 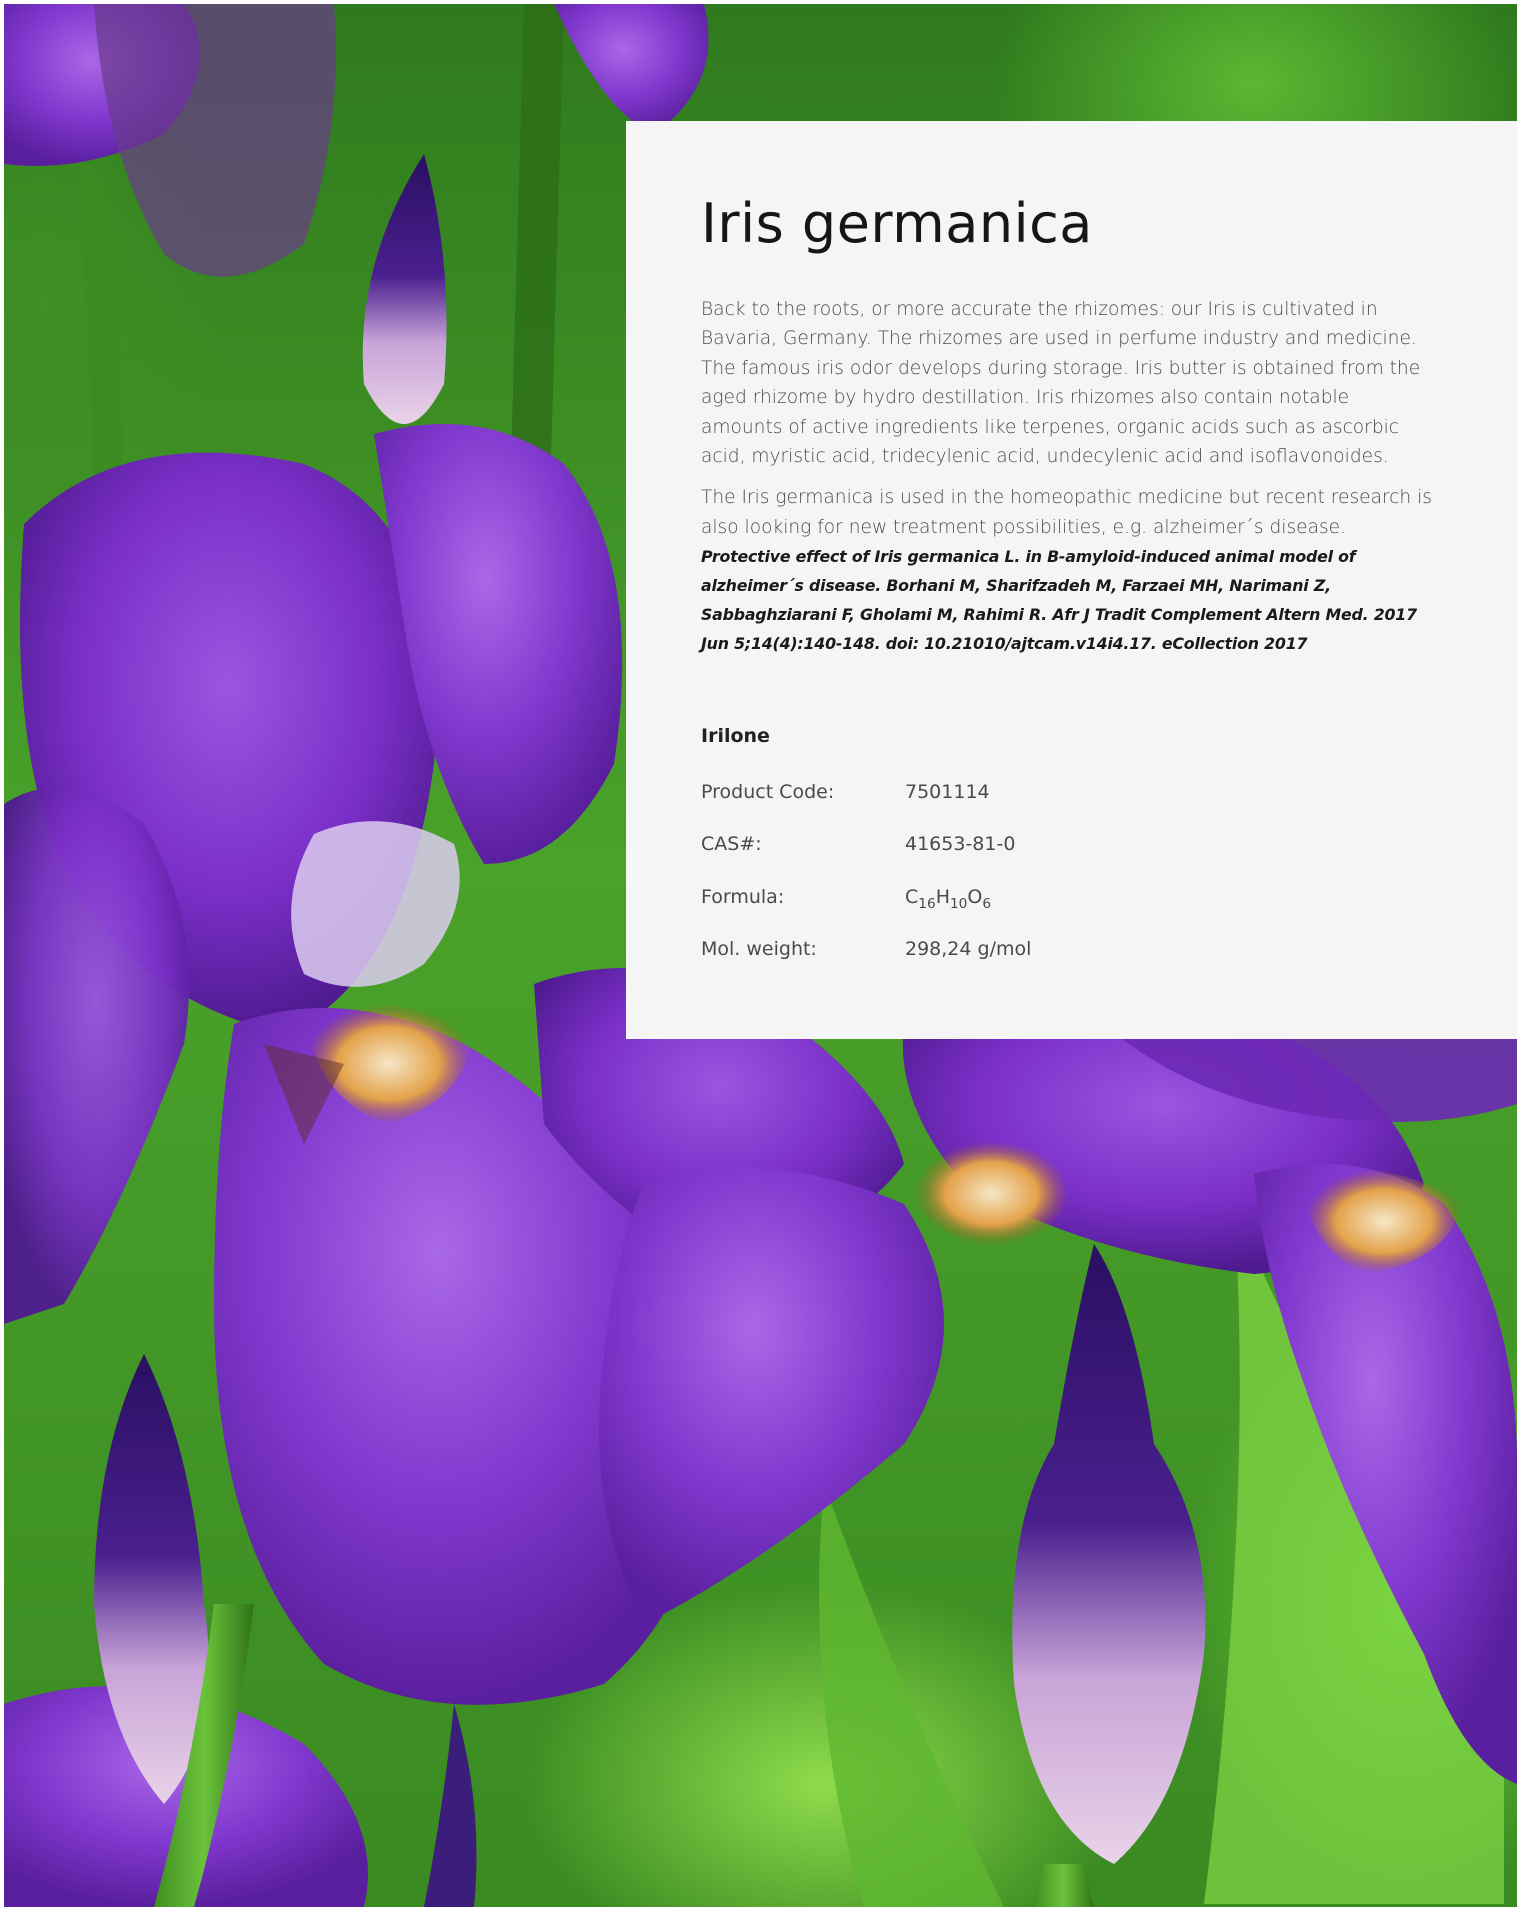 I want to click on mol-weight-label: Mol. weight:, so click(x=759, y=949).